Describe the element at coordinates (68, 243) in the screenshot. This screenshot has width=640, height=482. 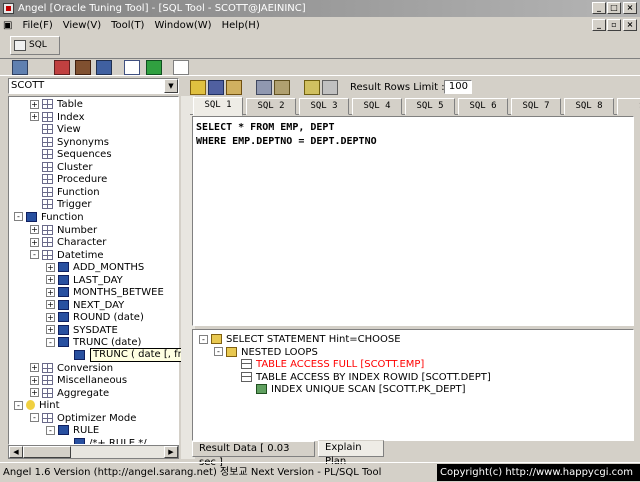
I see `tree-item: + Character` at that location.